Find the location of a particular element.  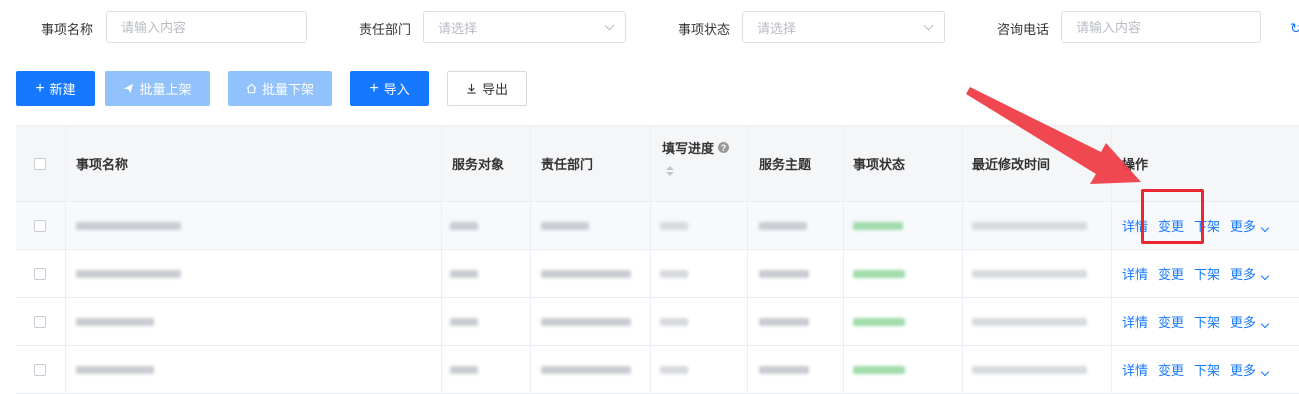

col-item-status: 事项状态 is located at coordinates (879, 164).